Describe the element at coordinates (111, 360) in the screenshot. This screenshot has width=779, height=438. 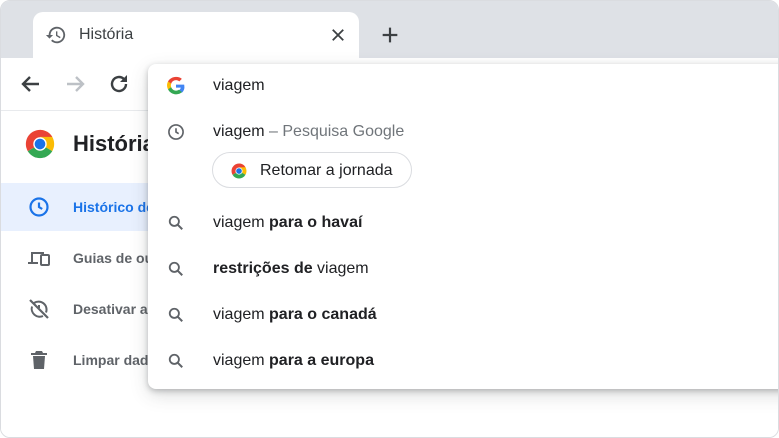
I see `sidebar-item-label: Limpar dad` at that location.